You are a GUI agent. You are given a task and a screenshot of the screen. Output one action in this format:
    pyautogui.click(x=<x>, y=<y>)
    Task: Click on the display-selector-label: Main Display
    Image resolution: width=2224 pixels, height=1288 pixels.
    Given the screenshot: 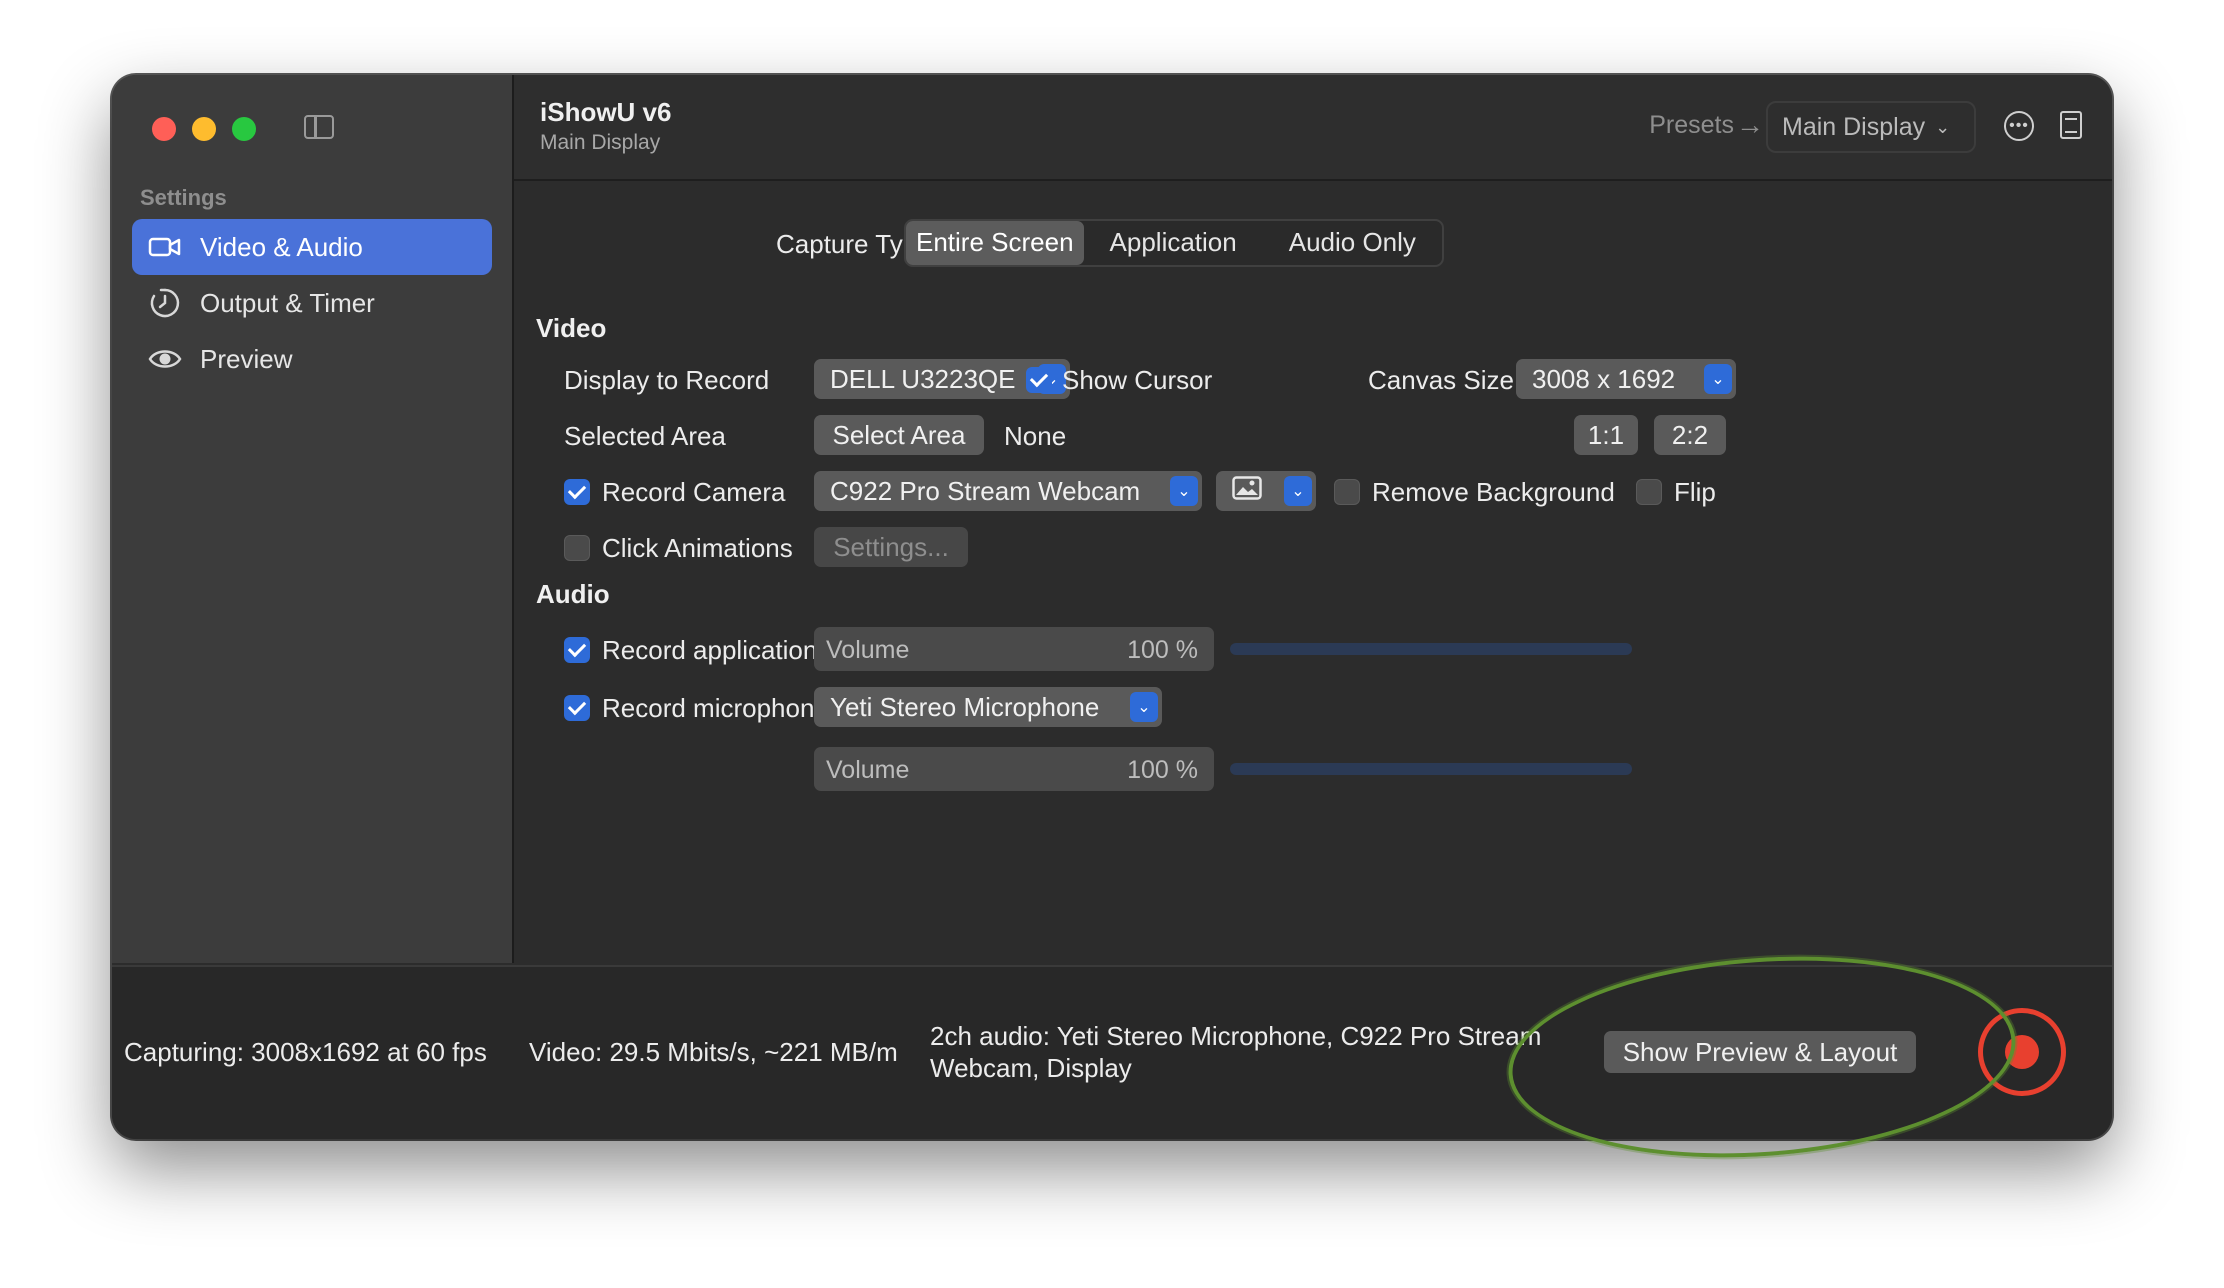 What is the action you would take?
    pyautogui.click(x=1854, y=126)
    